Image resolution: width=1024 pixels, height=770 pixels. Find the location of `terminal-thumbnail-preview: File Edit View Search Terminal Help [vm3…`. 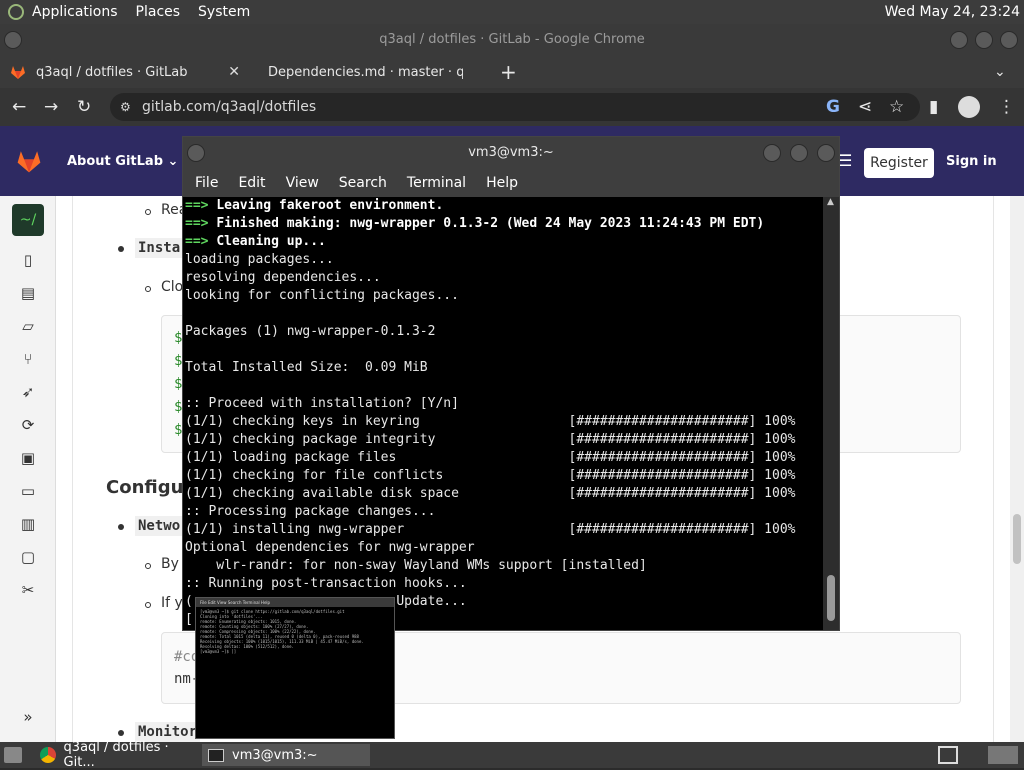

terminal-thumbnail-preview: File Edit View Search Terminal Help [vm3… is located at coordinates (295, 668).